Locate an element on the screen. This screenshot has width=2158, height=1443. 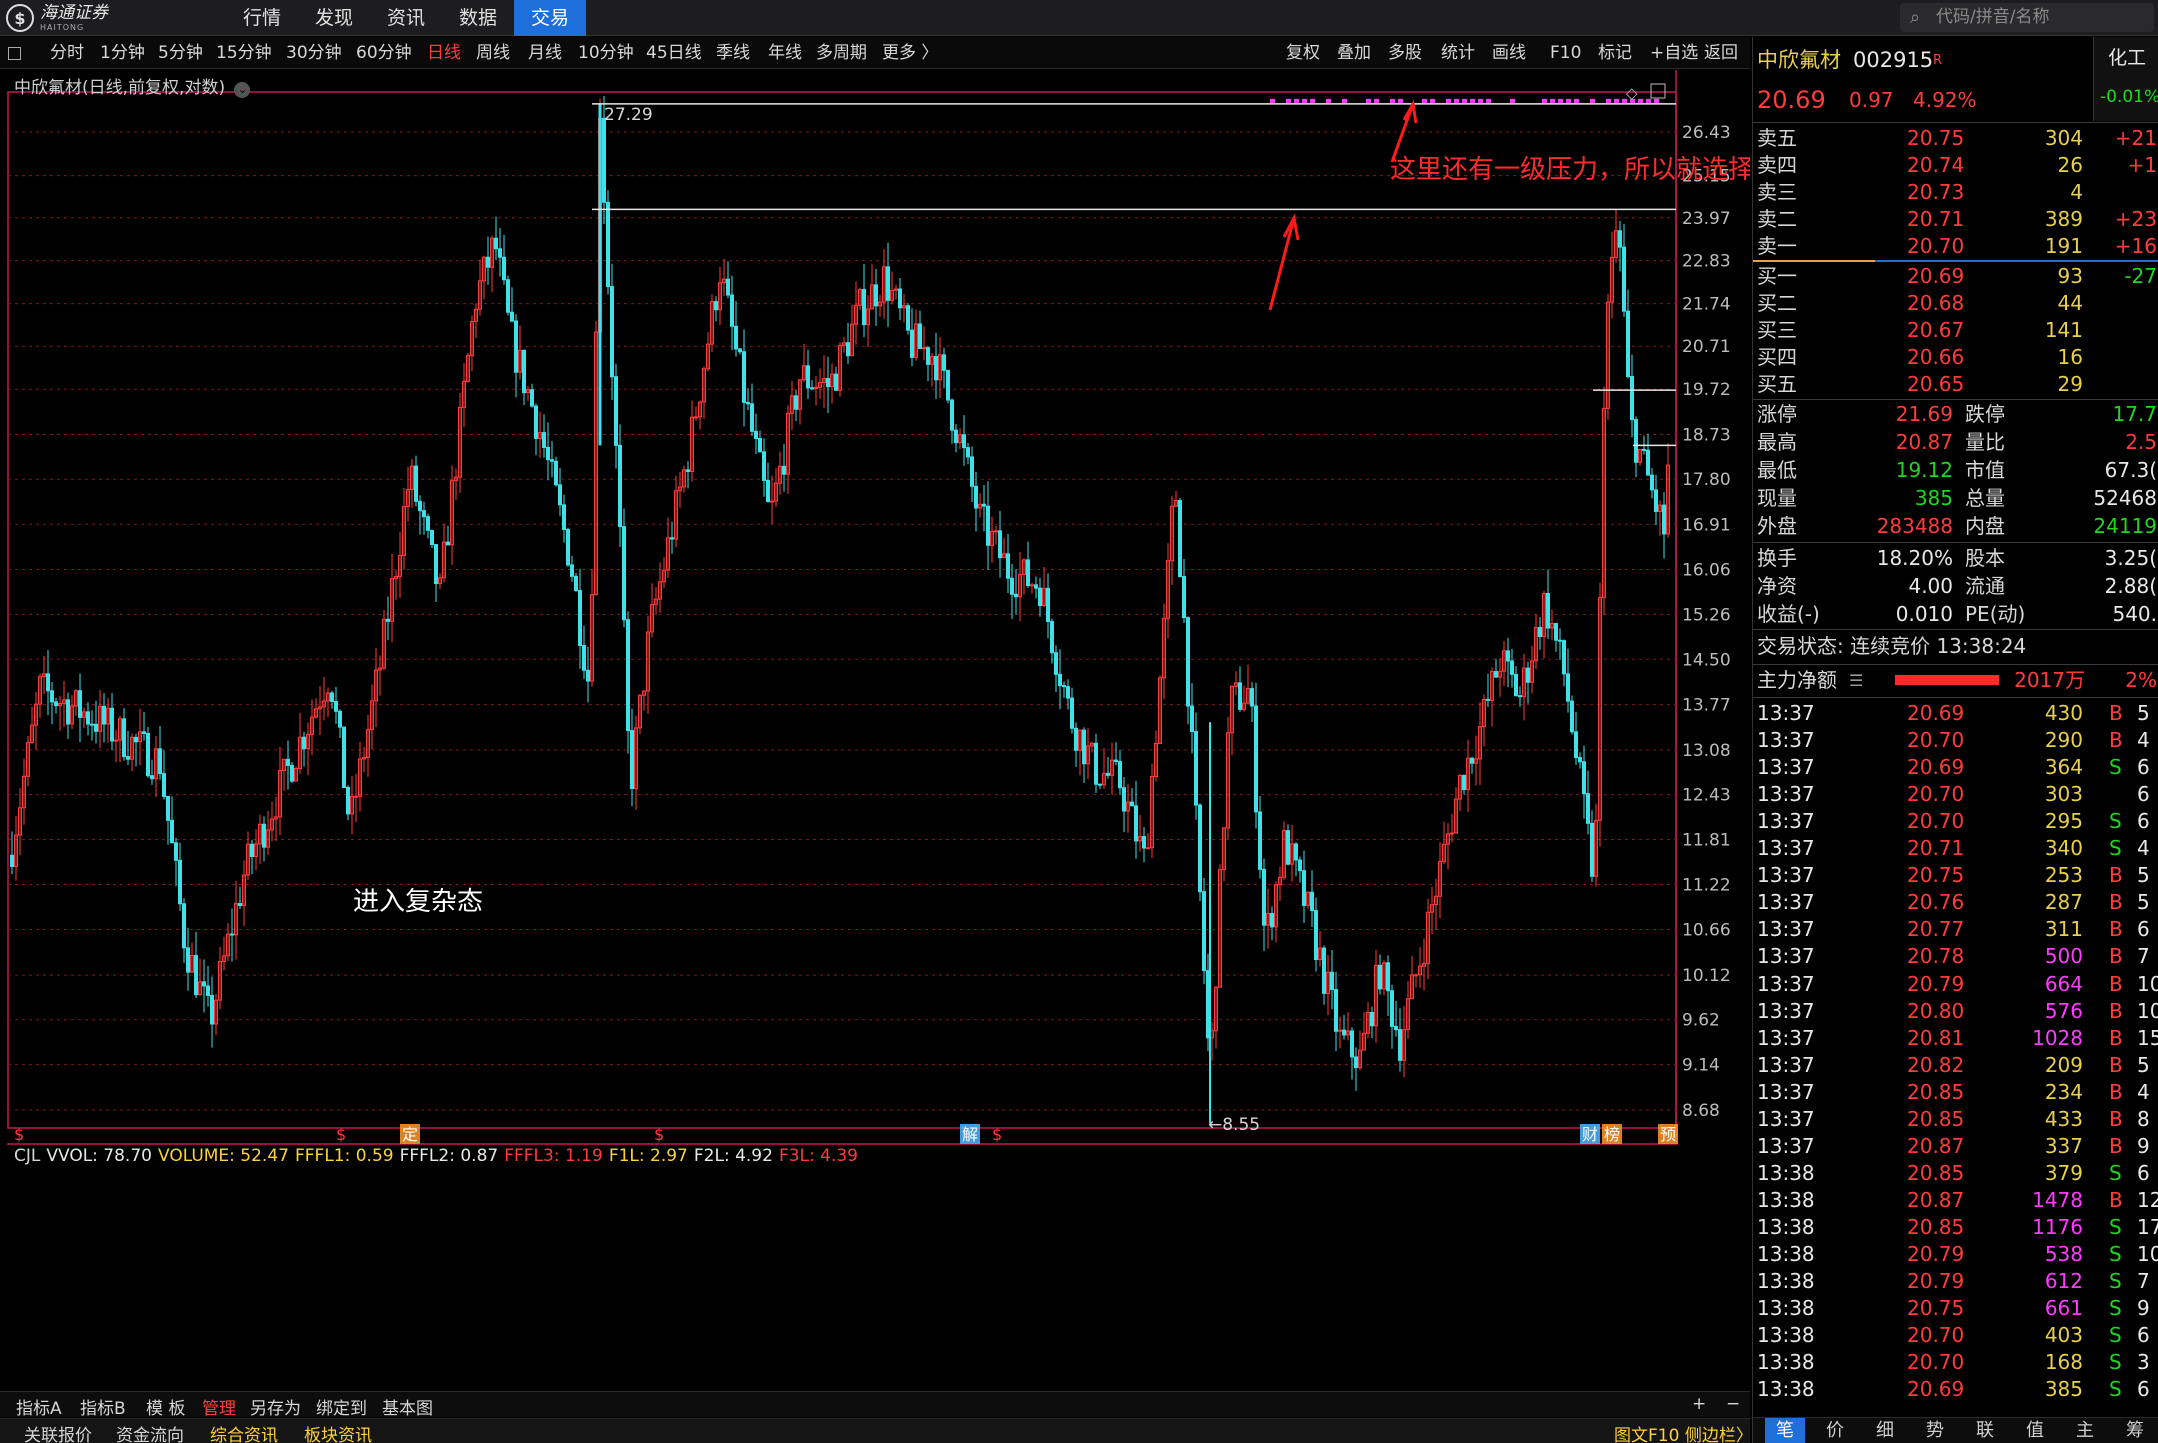
tick-price: 20.87 is located at coordinates (1936, 1199).